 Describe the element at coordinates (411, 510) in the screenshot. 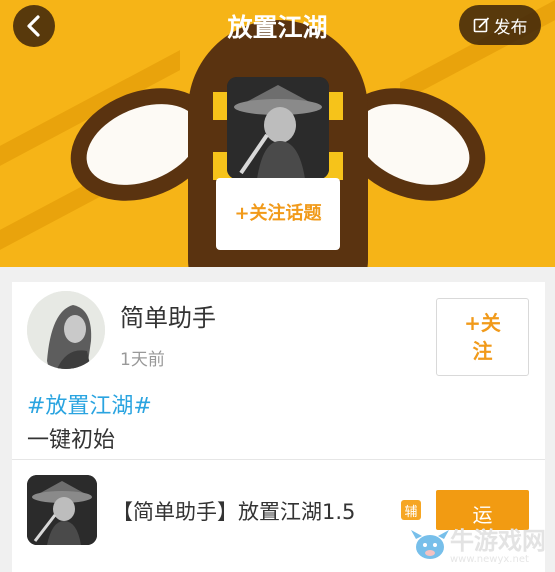

I see `assist-badge: 辅` at that location.